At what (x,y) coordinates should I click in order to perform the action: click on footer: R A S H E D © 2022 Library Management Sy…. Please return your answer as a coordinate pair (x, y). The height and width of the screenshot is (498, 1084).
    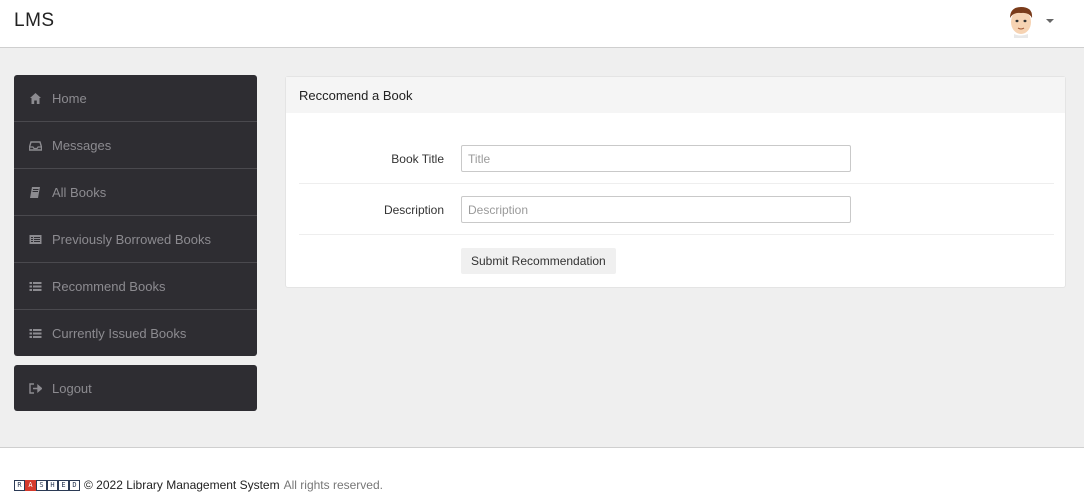
    Looking at the image, I should click on (542, 472).